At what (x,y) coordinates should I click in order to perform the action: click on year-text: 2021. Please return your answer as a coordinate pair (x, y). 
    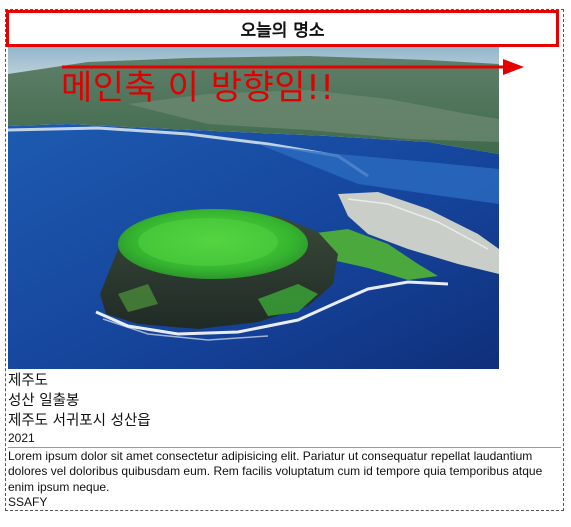
    Looking at the image, I should click on (21, 438).